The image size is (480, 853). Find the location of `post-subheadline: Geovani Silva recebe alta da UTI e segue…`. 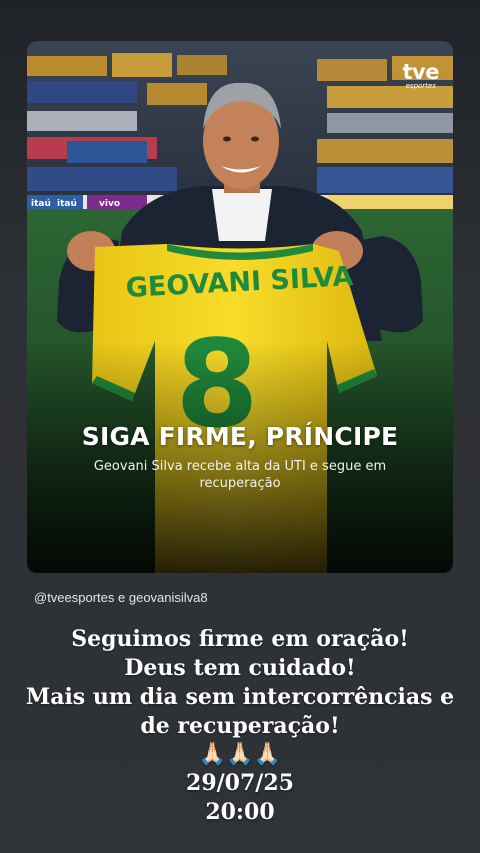

post-subheadline: Geovani Silva recebe alta da UTI e segue… is located at coordinates (240, 475).